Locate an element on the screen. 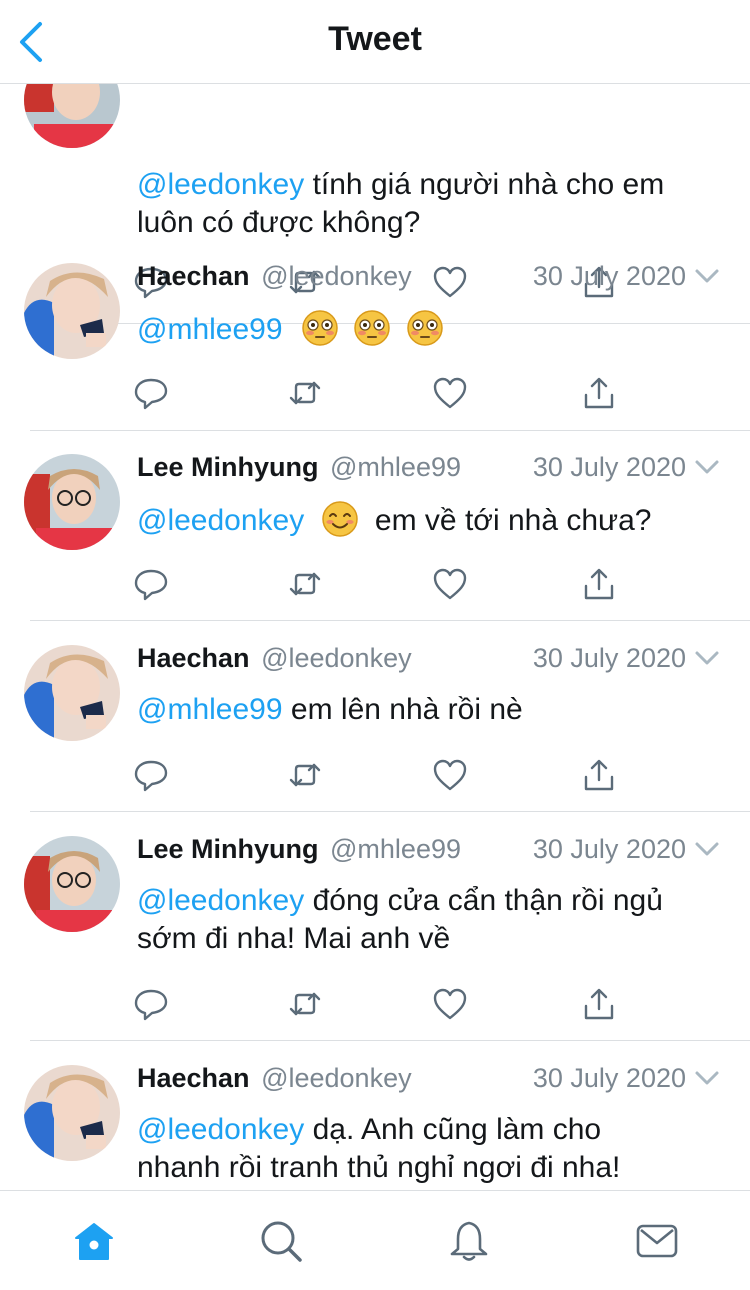  tweet-item: Haechan @leedonkey 30 July 2020 @mhlee99 is located at coordinates (375, 335).